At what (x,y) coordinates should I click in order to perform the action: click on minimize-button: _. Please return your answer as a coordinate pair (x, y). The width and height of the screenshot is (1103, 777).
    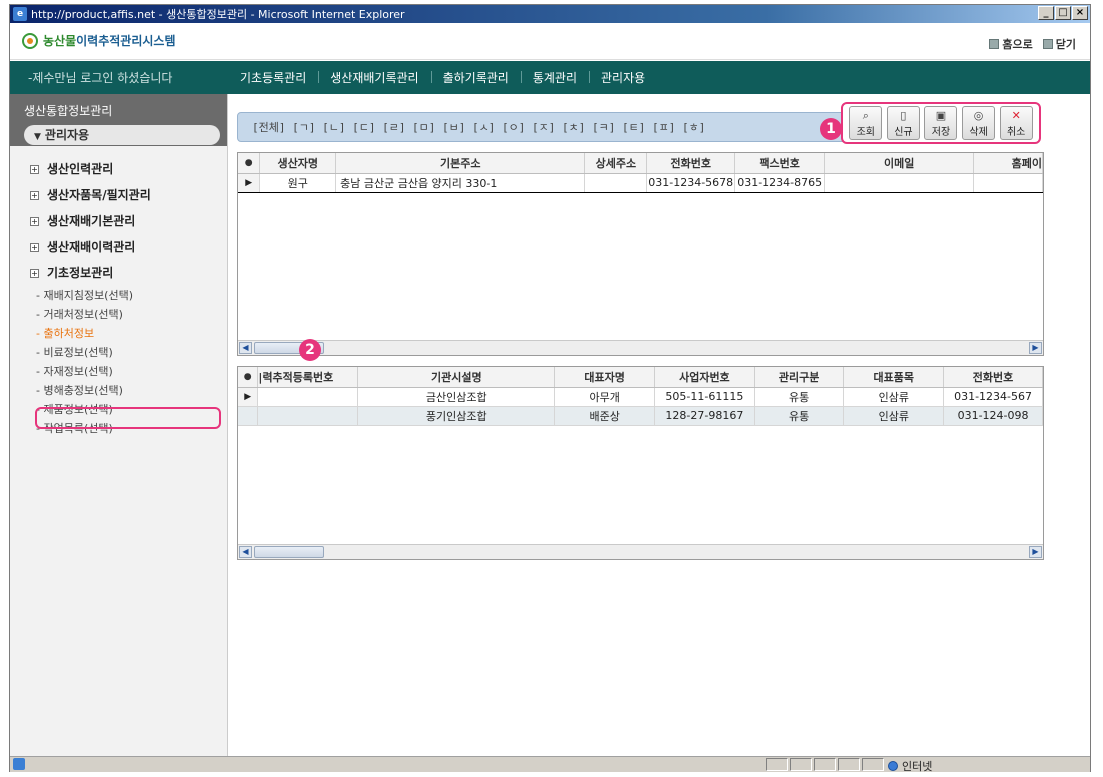
    Looking at the image, I should click on (1046, 13).